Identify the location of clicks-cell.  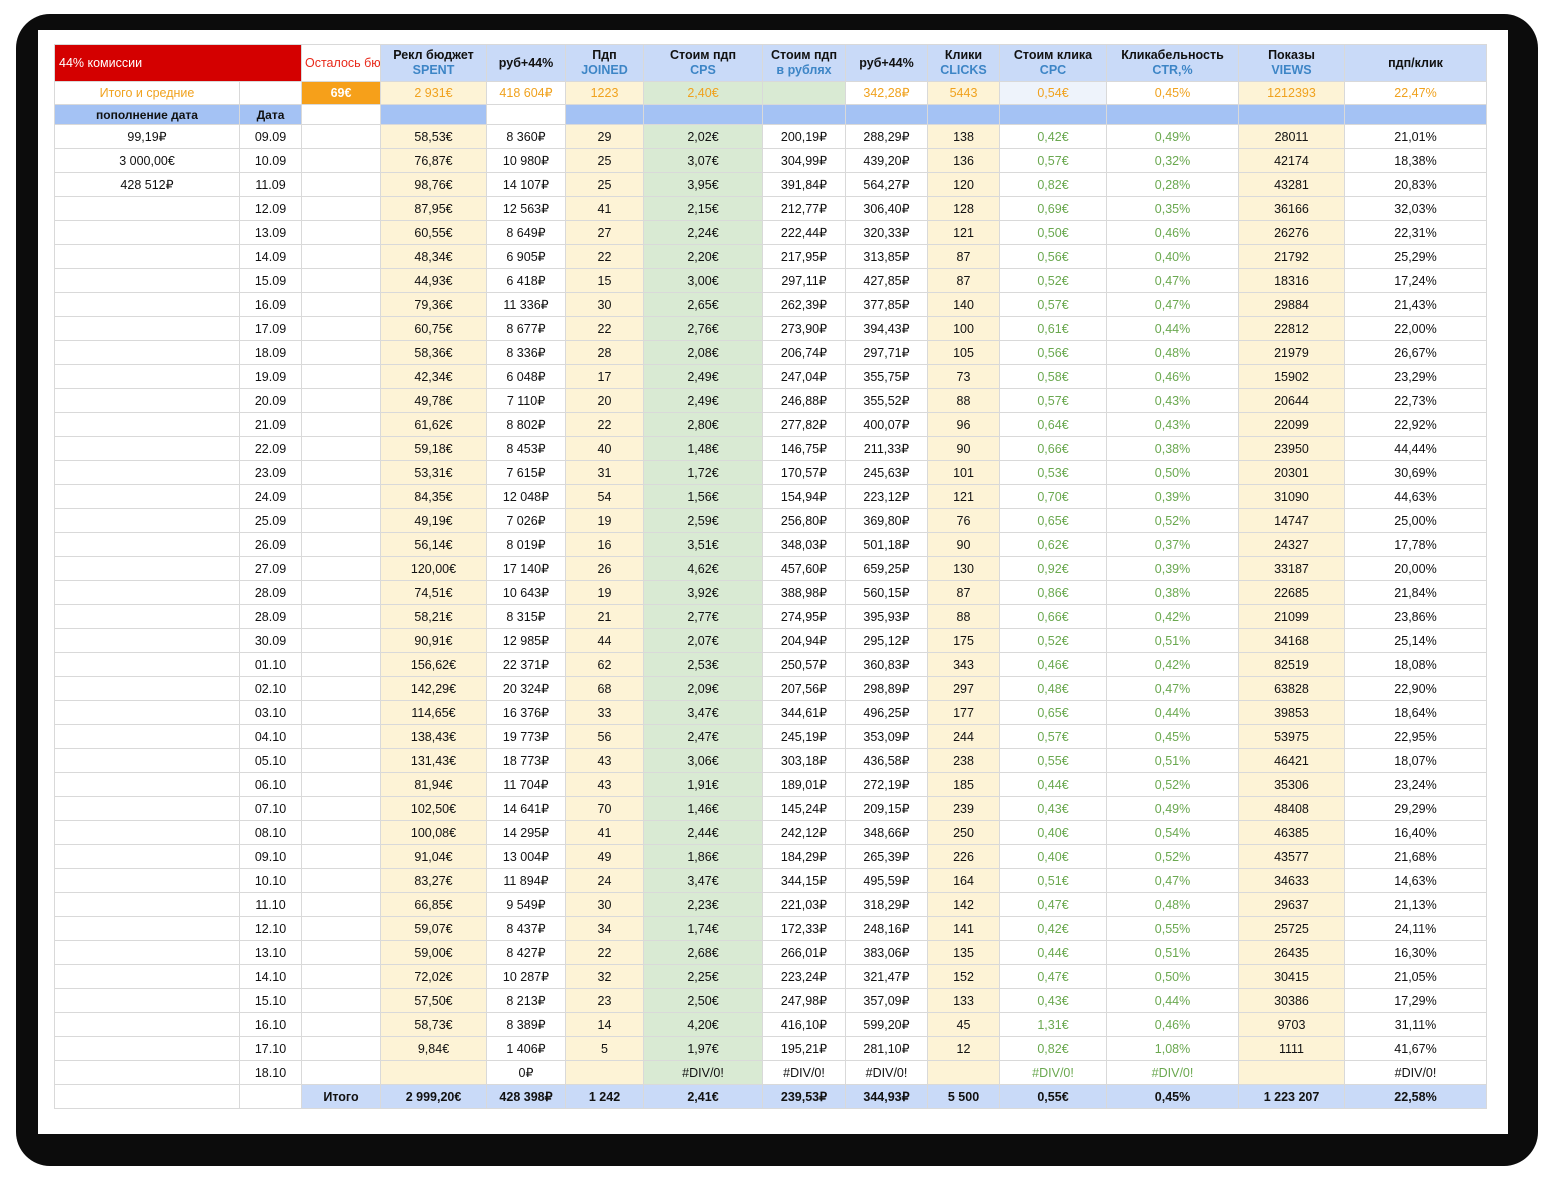
(963, 1072).